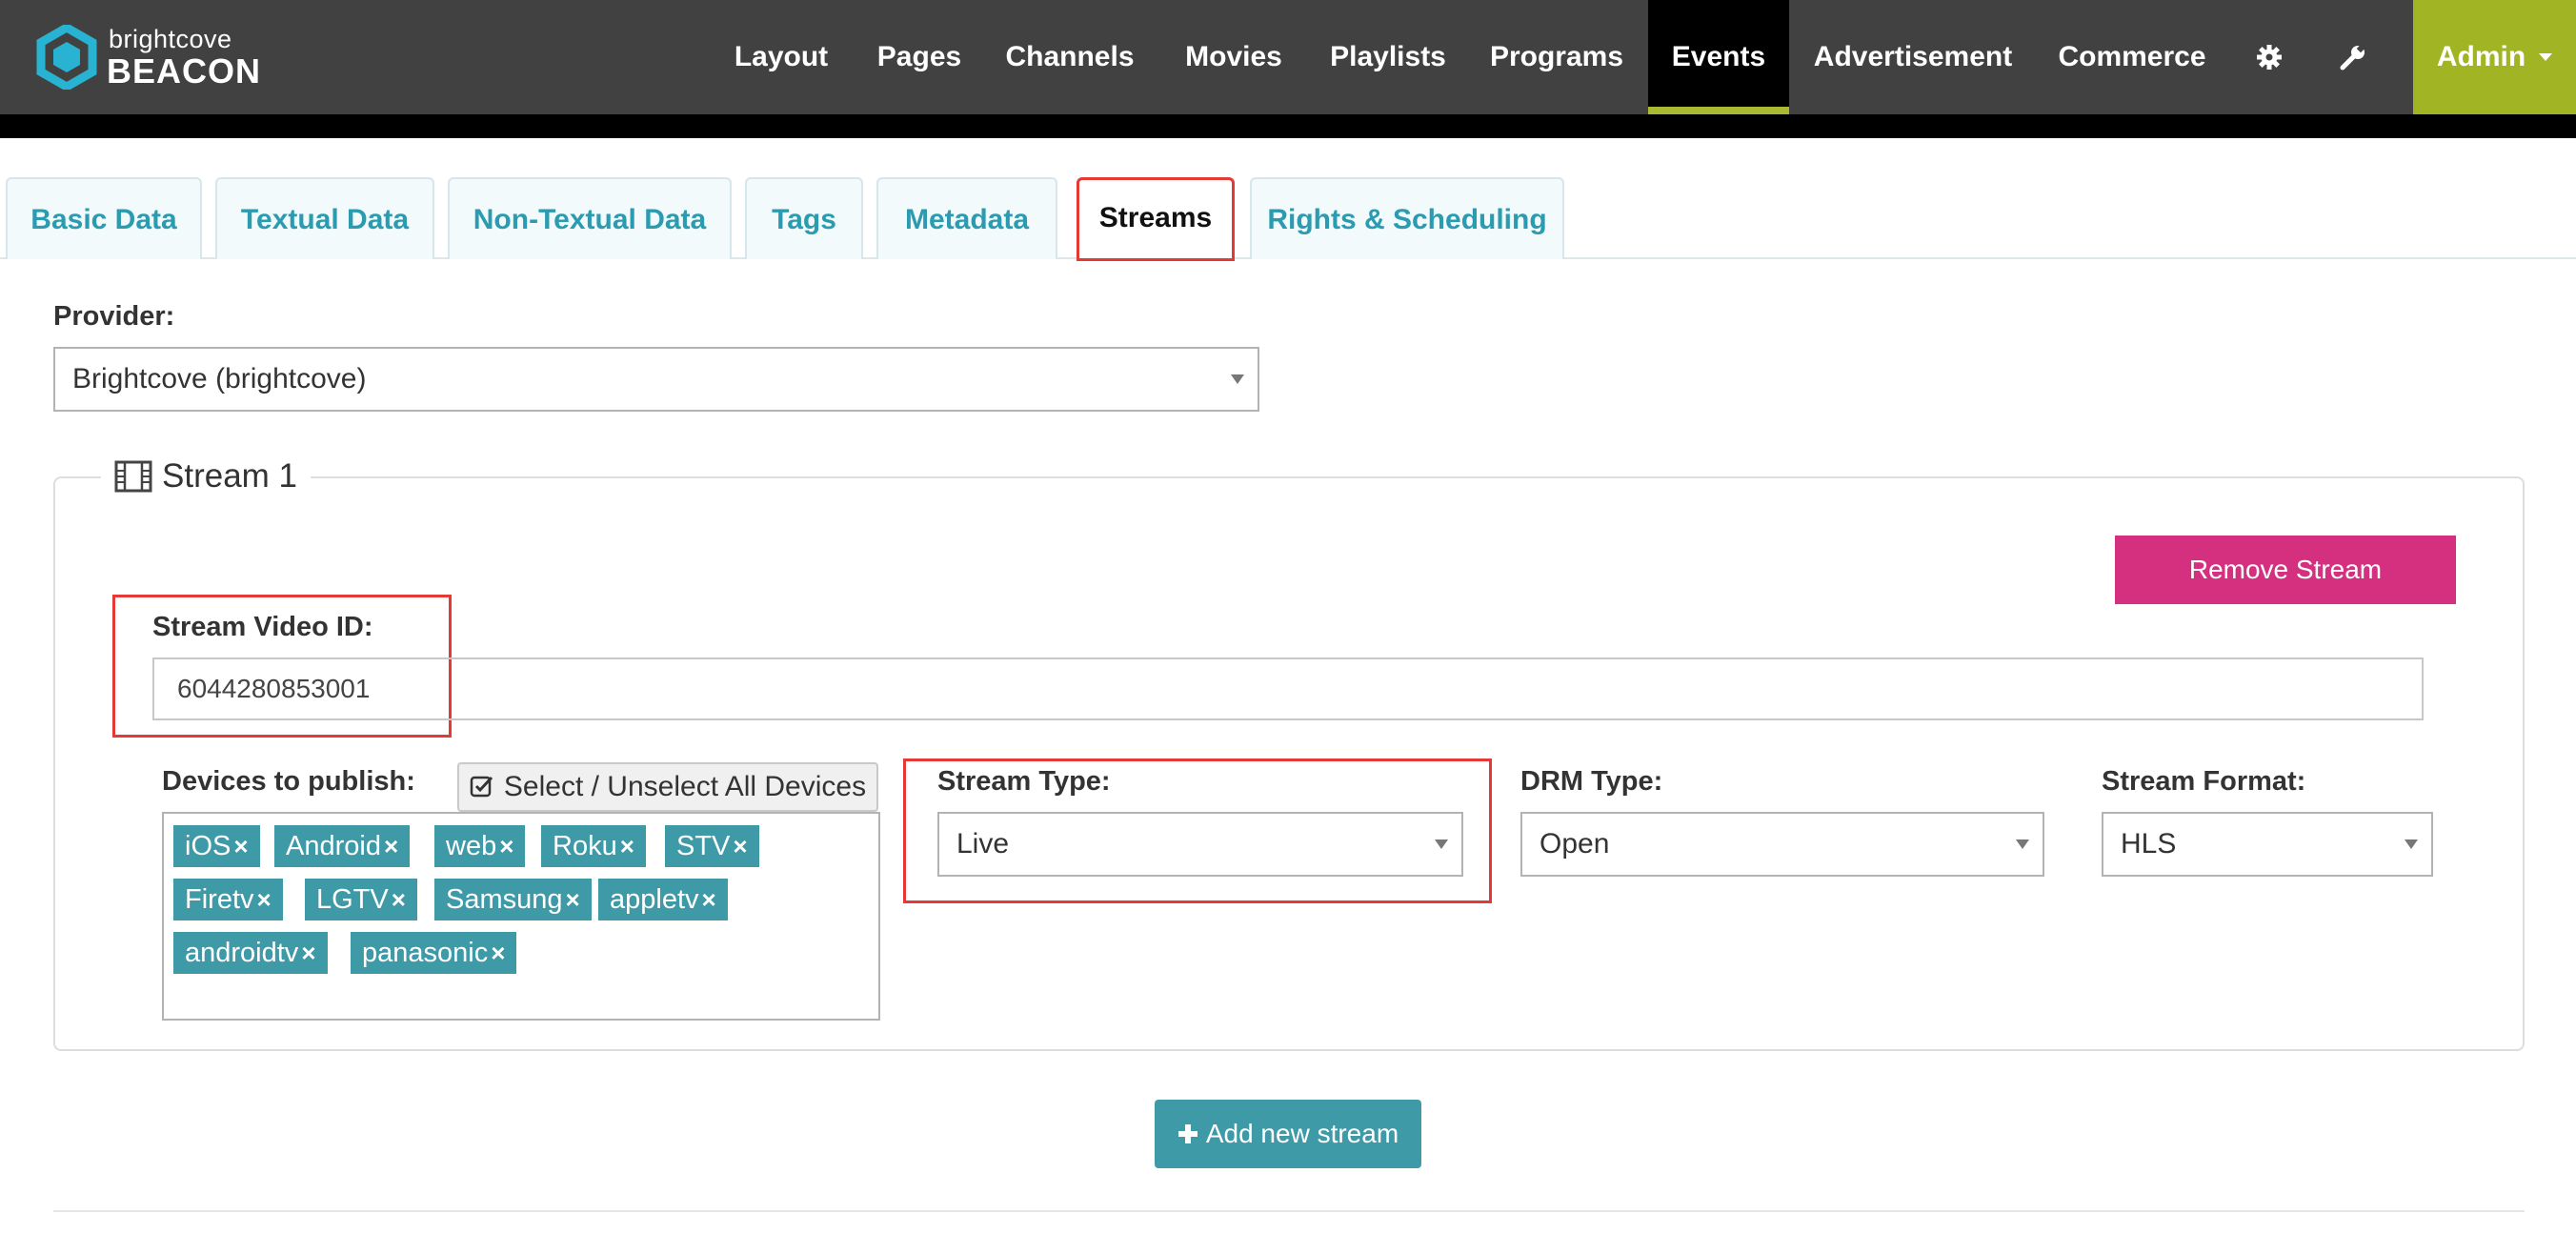  I want to click on device-chip-label: iOS, so click(208, 846).